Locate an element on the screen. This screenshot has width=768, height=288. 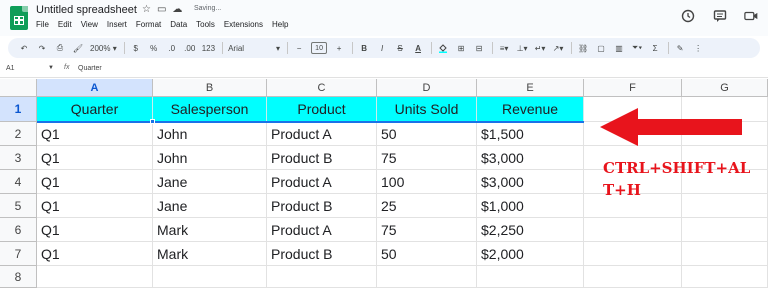
fill-color-icon is located at coordinates (443, 48).